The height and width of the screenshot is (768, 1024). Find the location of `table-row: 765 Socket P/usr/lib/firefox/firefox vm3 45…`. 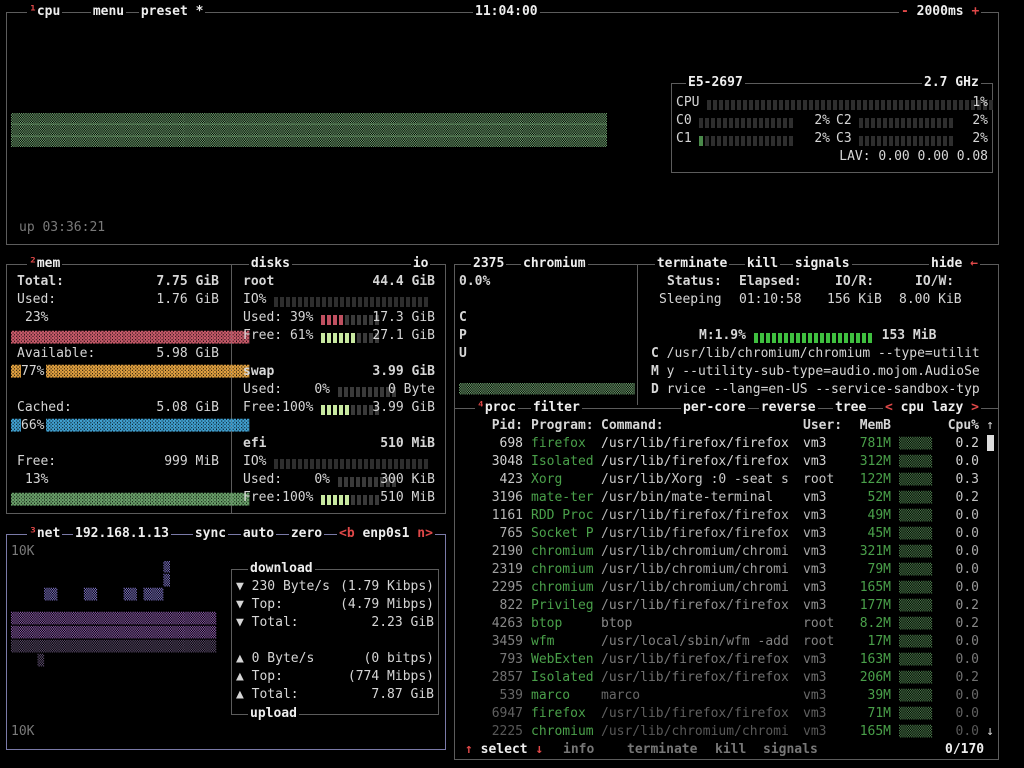

table-row: 765 Socket P/usr/lib/firefox/firefox vm3 45… is located at coordinates (726, 534).